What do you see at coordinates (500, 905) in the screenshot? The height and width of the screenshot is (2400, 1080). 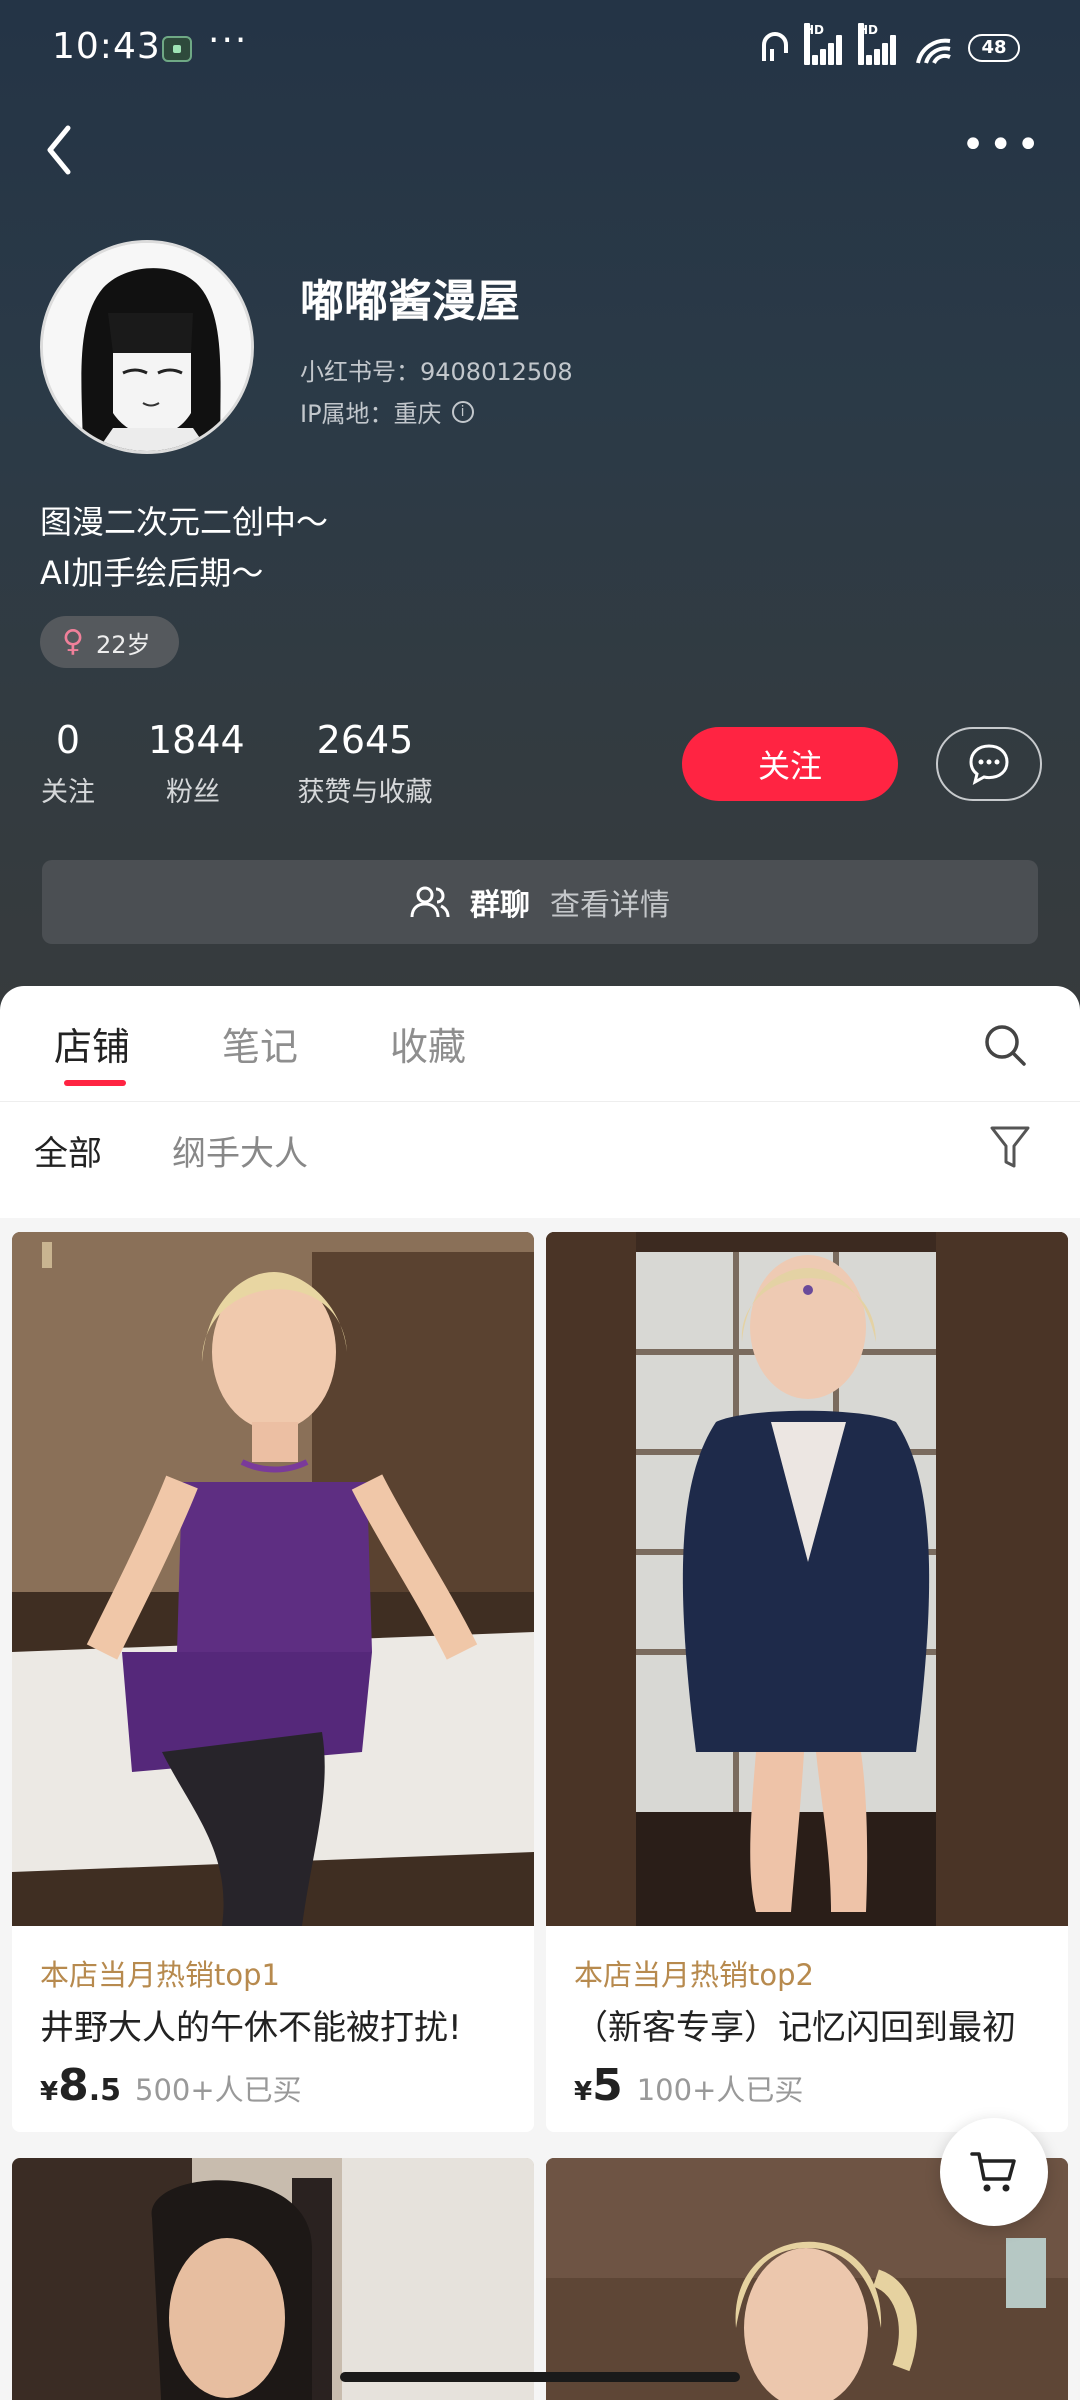 I see `group-chat-label: 群聊` at bounding box center [500, 905].